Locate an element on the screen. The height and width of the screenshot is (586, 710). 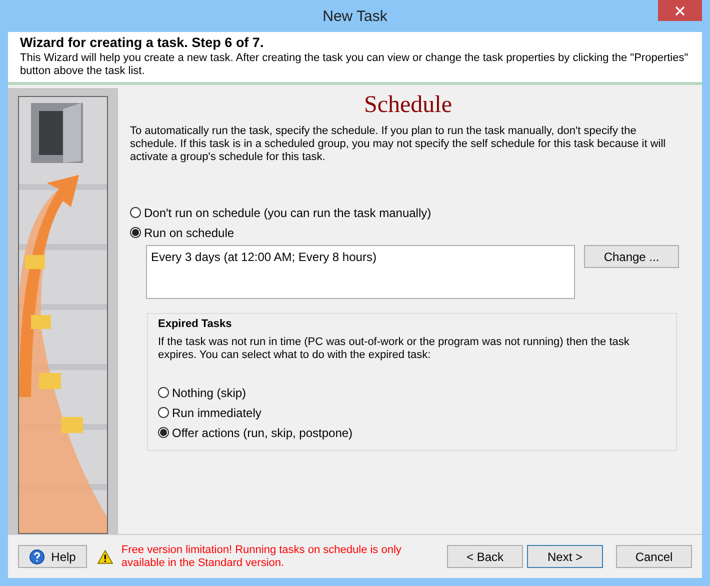
wizard-description: This Wizard will help you create a new task. After creating the task you can view or change the task properties by clicking the "Properties" button above the task list. is located at coordinates (355, 65).